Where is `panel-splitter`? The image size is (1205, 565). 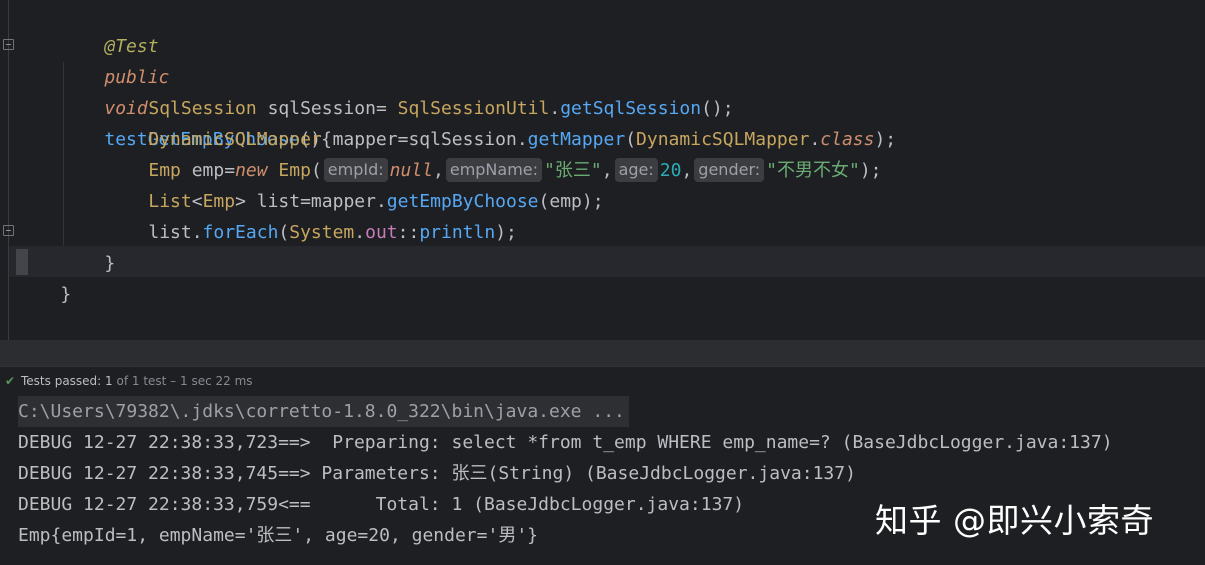 panel-splitter is located at coordinates (602, 353).